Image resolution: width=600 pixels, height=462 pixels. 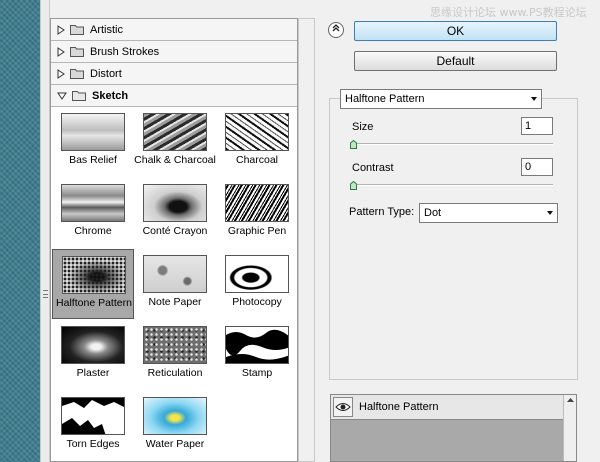 What do you see at coordinates (175, 231) in the screenshot?
I see `filter-label: Conté Crayon` at bounding box center [175, 231].